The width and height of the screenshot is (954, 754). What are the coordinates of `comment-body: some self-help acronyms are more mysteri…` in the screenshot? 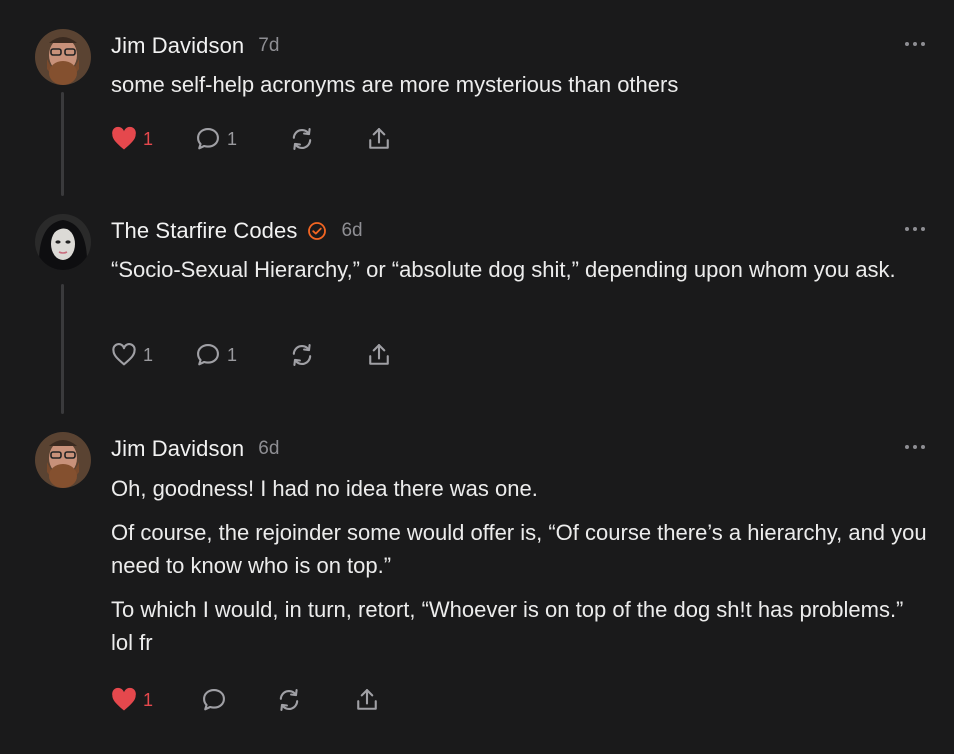 It's located at (521, 84).